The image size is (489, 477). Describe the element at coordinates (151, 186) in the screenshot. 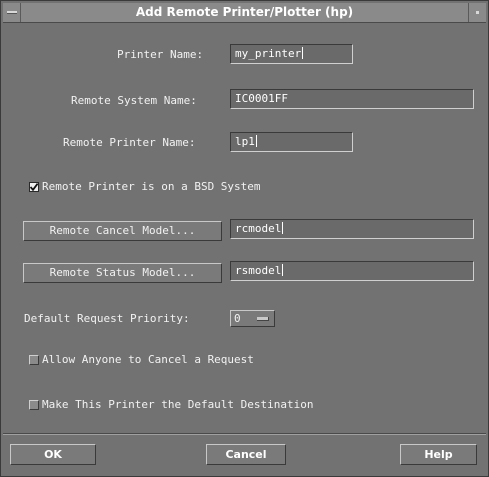

I see `bsd-system-label: Remote Printer is on a BSD System` at that location.